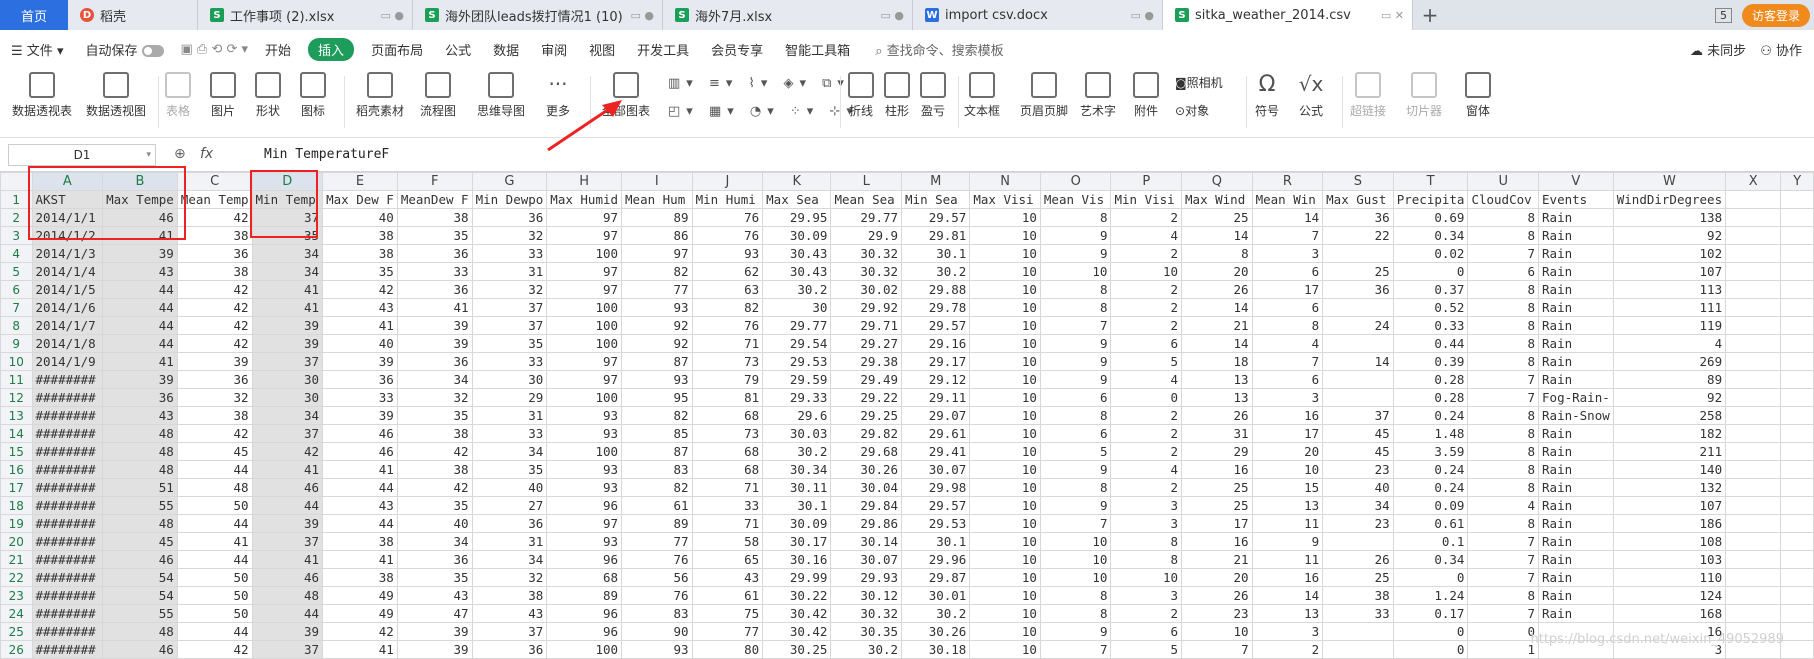 The width and height of the screenshot is (1814, 659). I want to click on cell: 20, so click(1287, 451).